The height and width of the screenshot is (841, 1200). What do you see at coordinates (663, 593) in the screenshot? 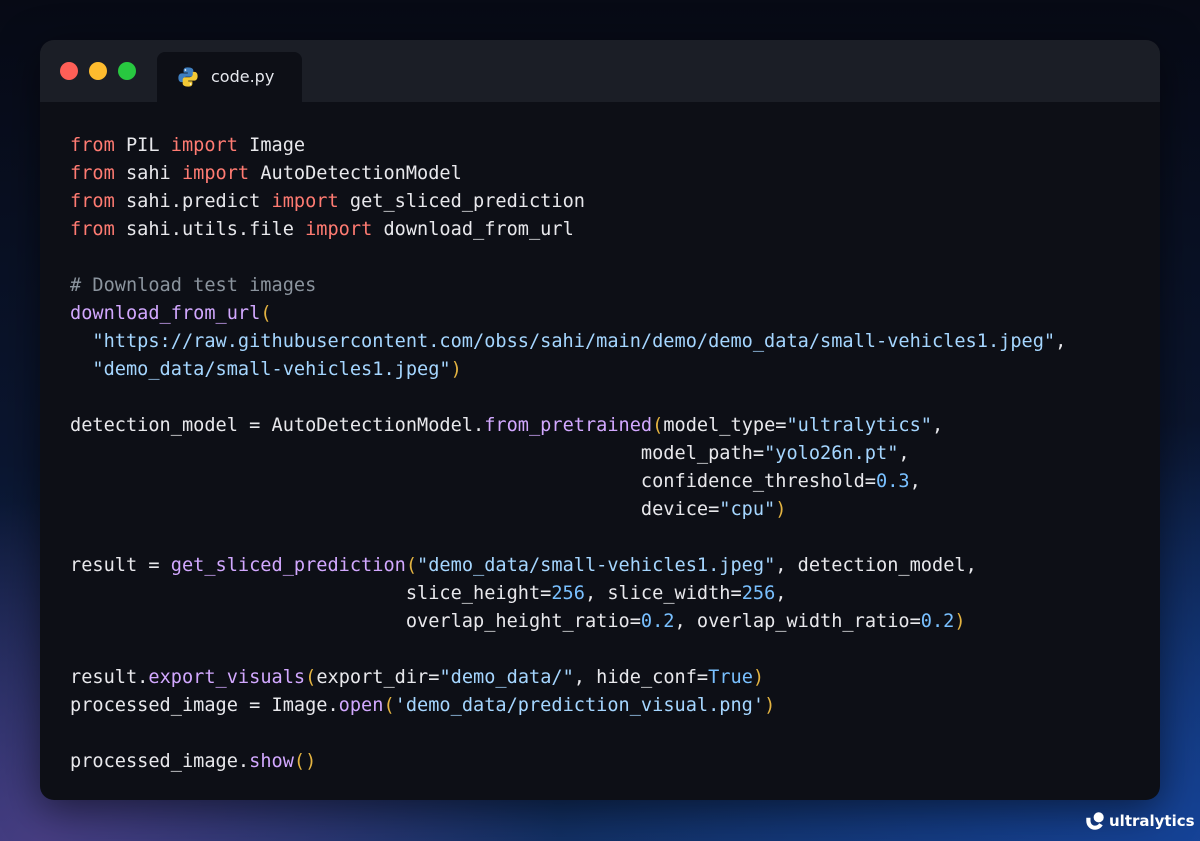
I see `code-text: , slice_width=` at bounding box center [663, 593].